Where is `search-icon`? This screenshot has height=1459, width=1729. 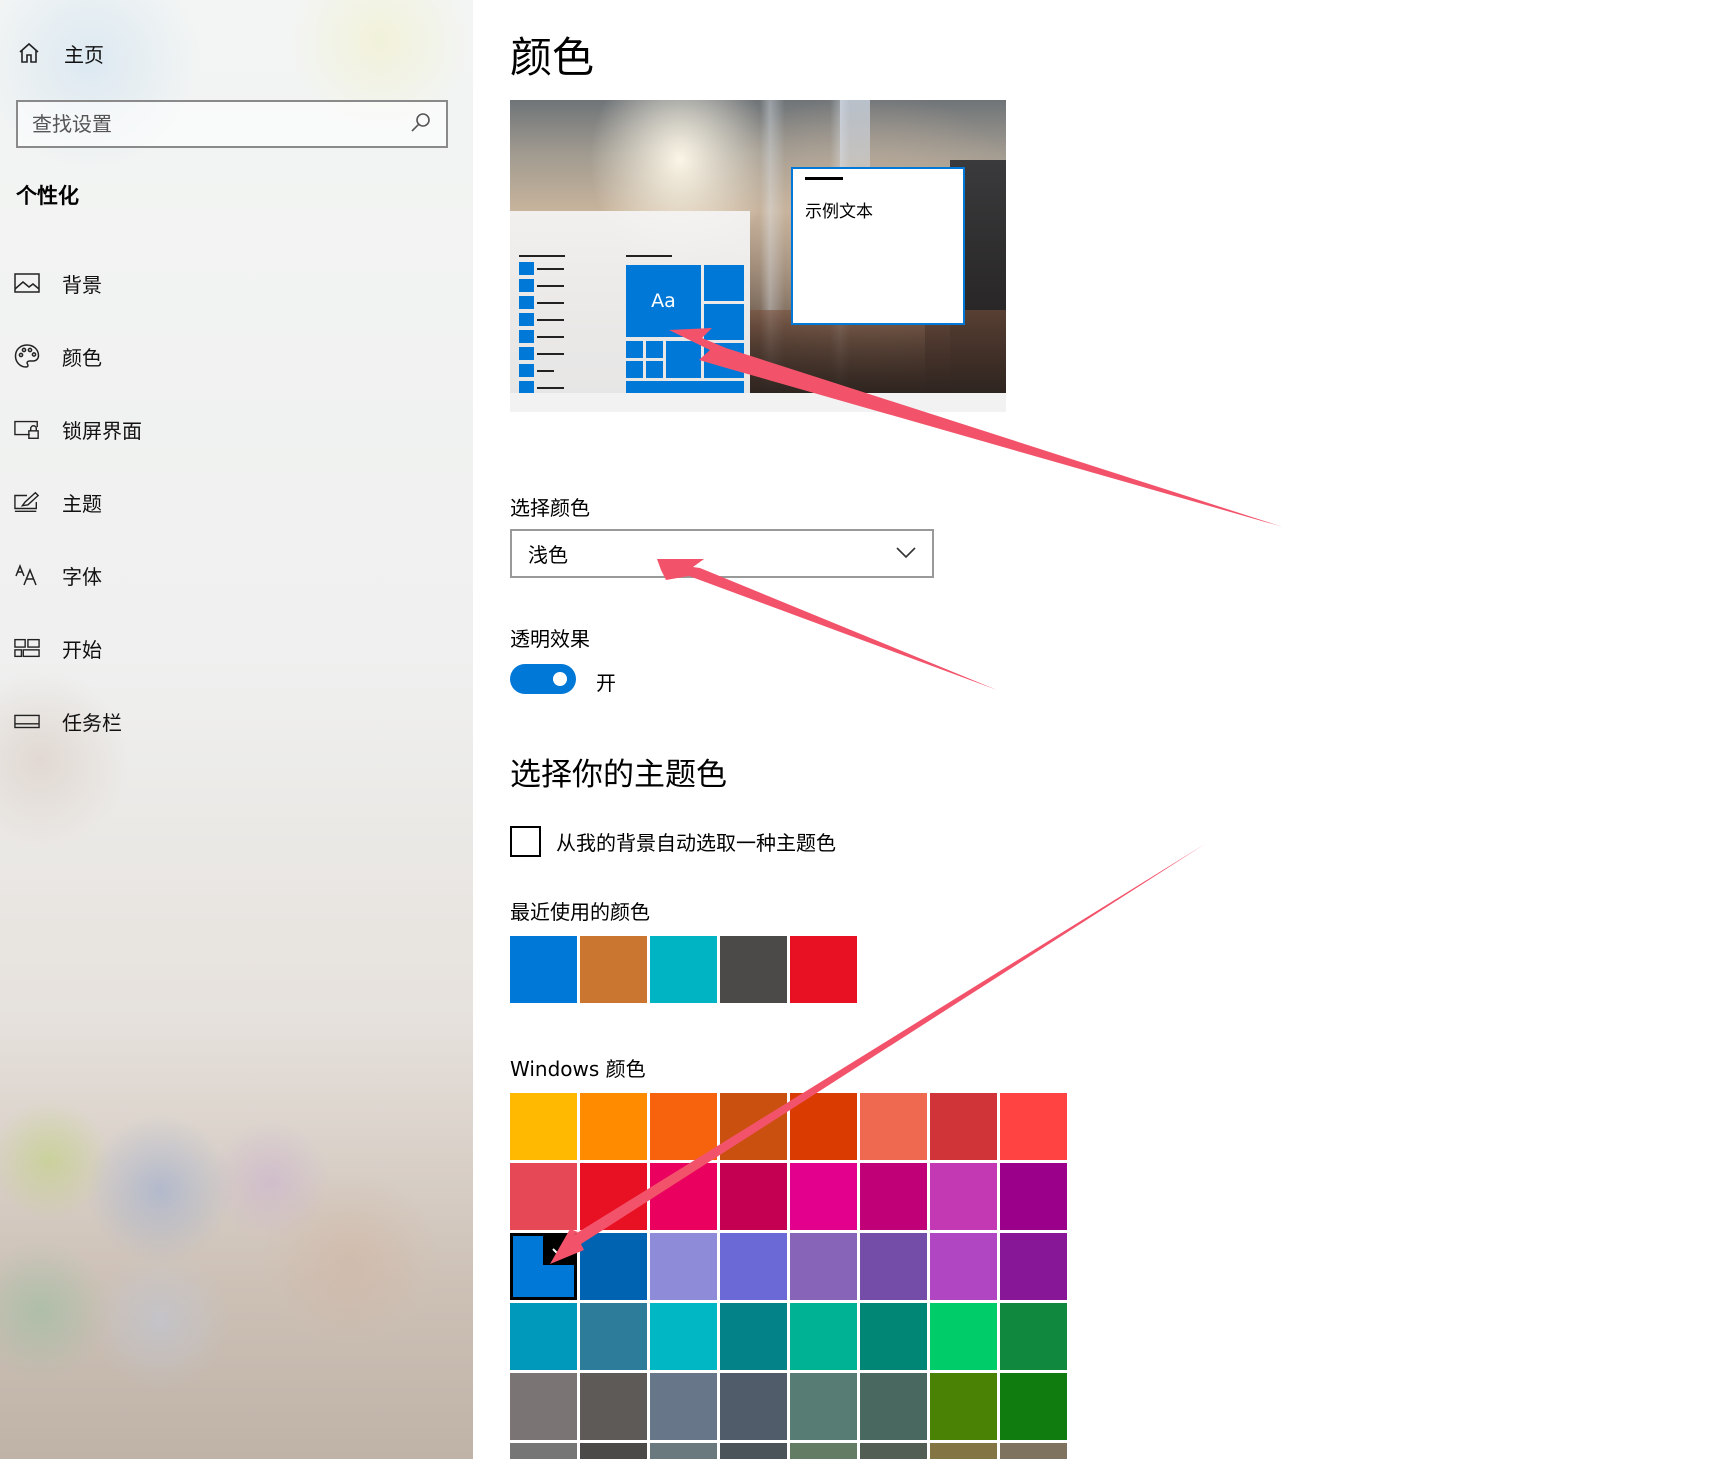
search-icon is located at coordinates (421, 124).